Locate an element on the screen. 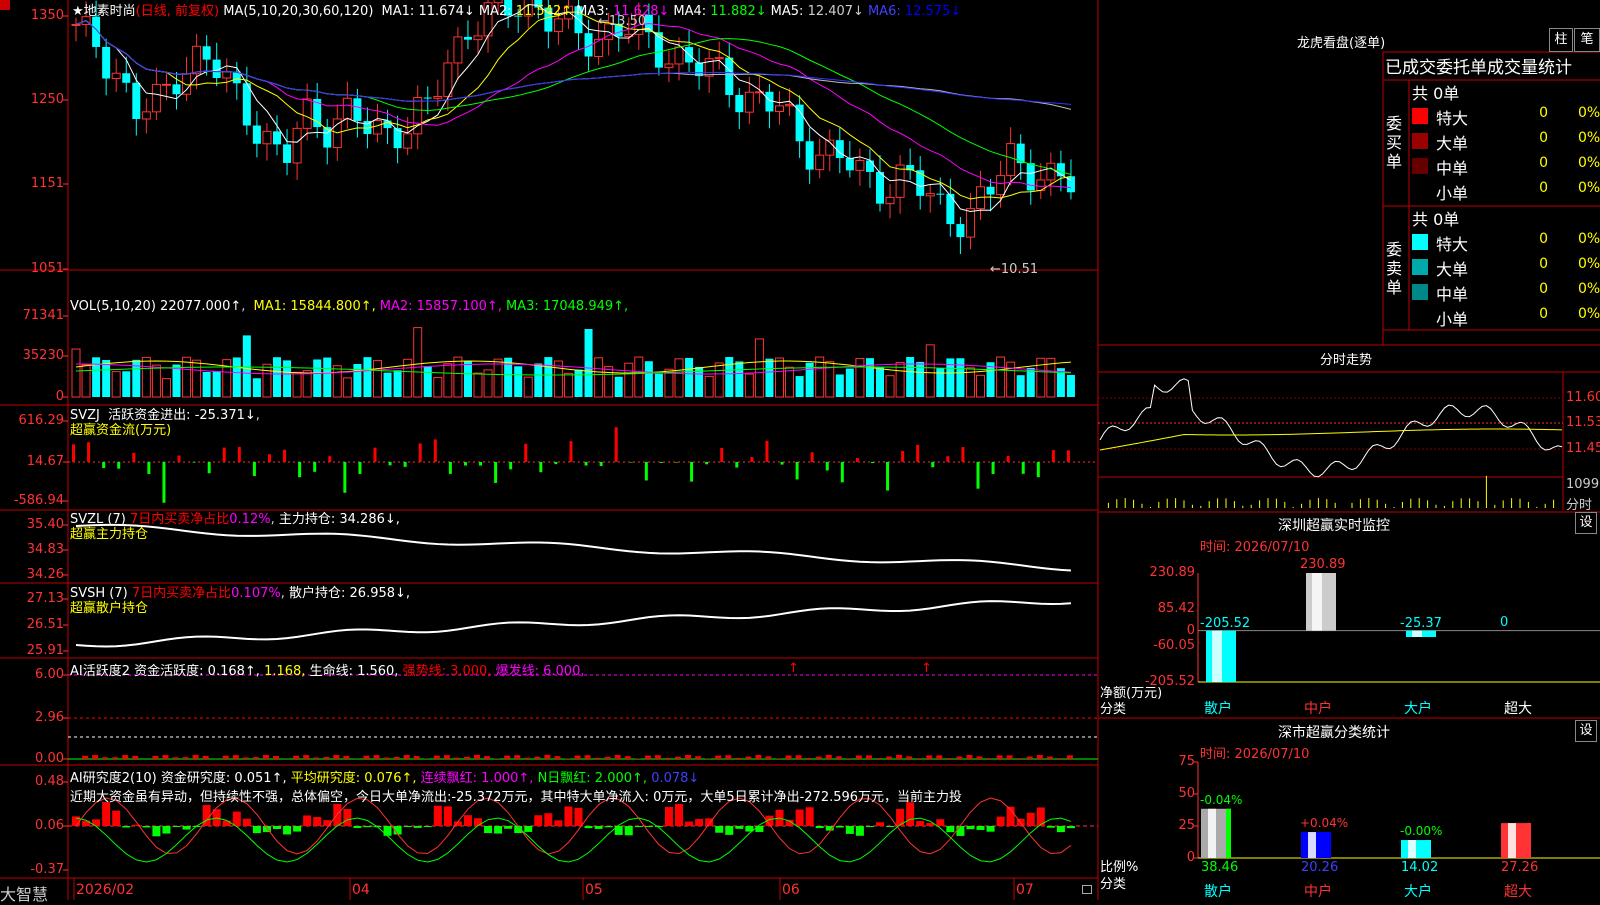 The width and height of the screenshot is (1600, 905). sell-swatch is located at coordinates (1420, 242).